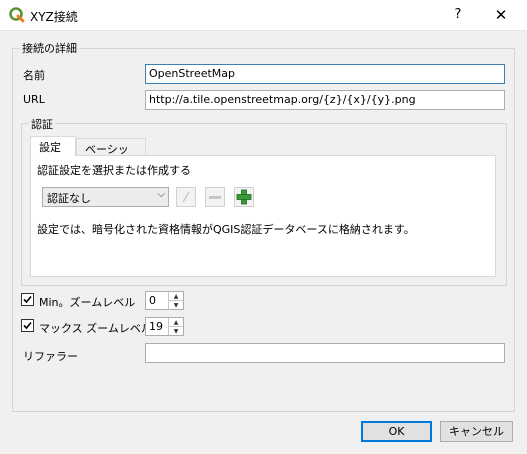 The height and width of the screenshot is (454, 527). What do you see at coordinates (111, 155) in the screenshot?
I see `tab-basic: ベーシック` at bounding box center [111, 155].